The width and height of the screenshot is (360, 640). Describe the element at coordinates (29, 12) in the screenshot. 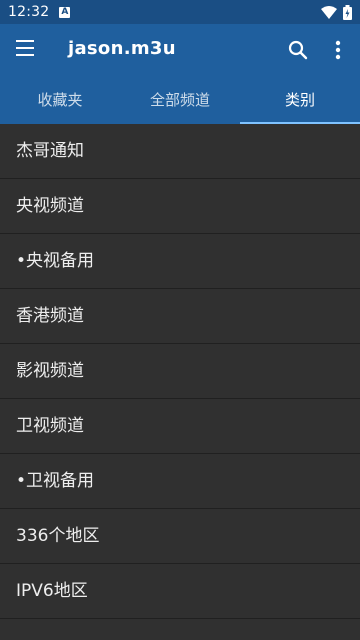

I see `status-time: 12:32` at that location.